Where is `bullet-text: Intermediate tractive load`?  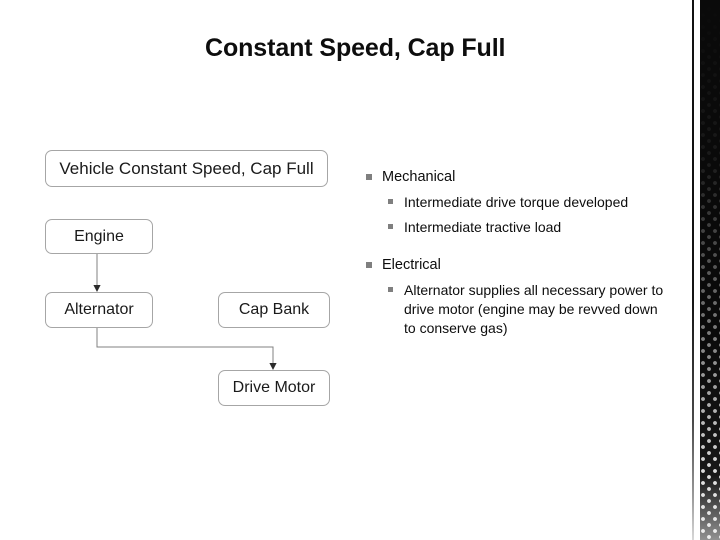 bullet-text: Intermediate tractive load is located at coordinates (483, 227).